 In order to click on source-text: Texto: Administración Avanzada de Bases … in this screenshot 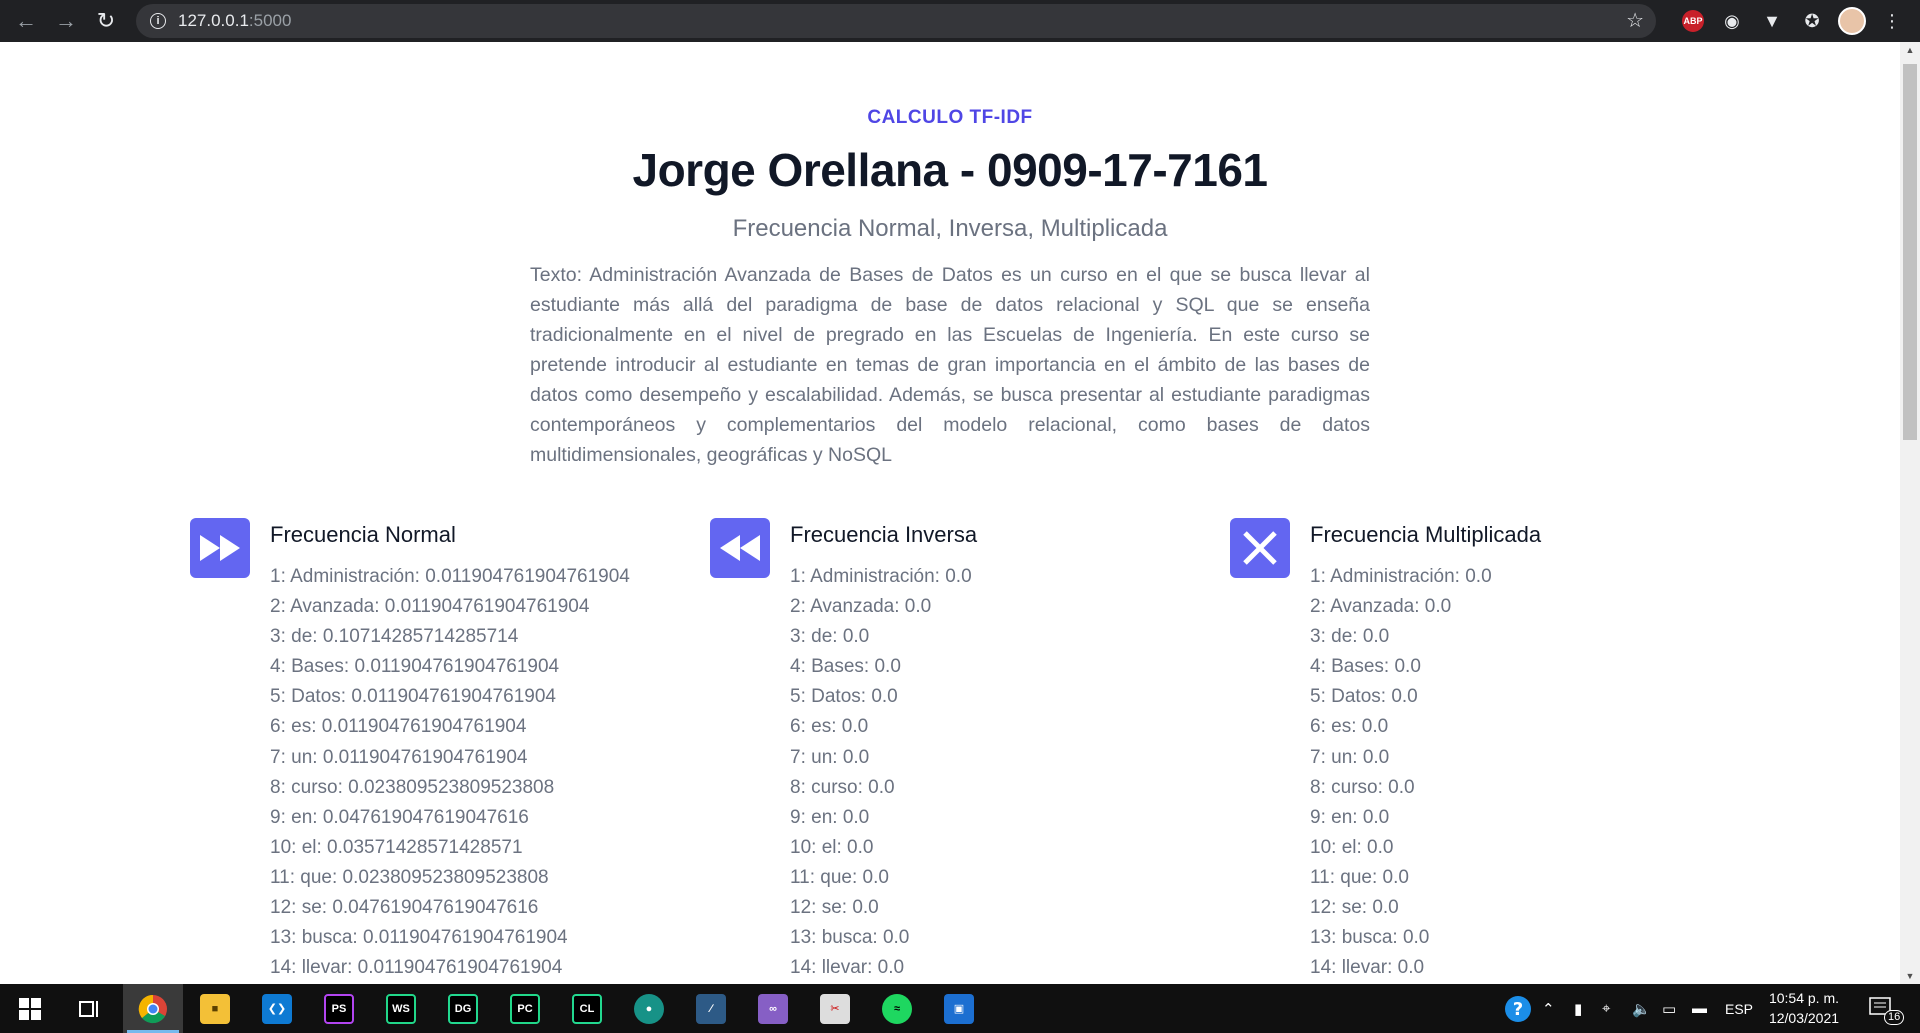, I will do `click(950, 365)`.